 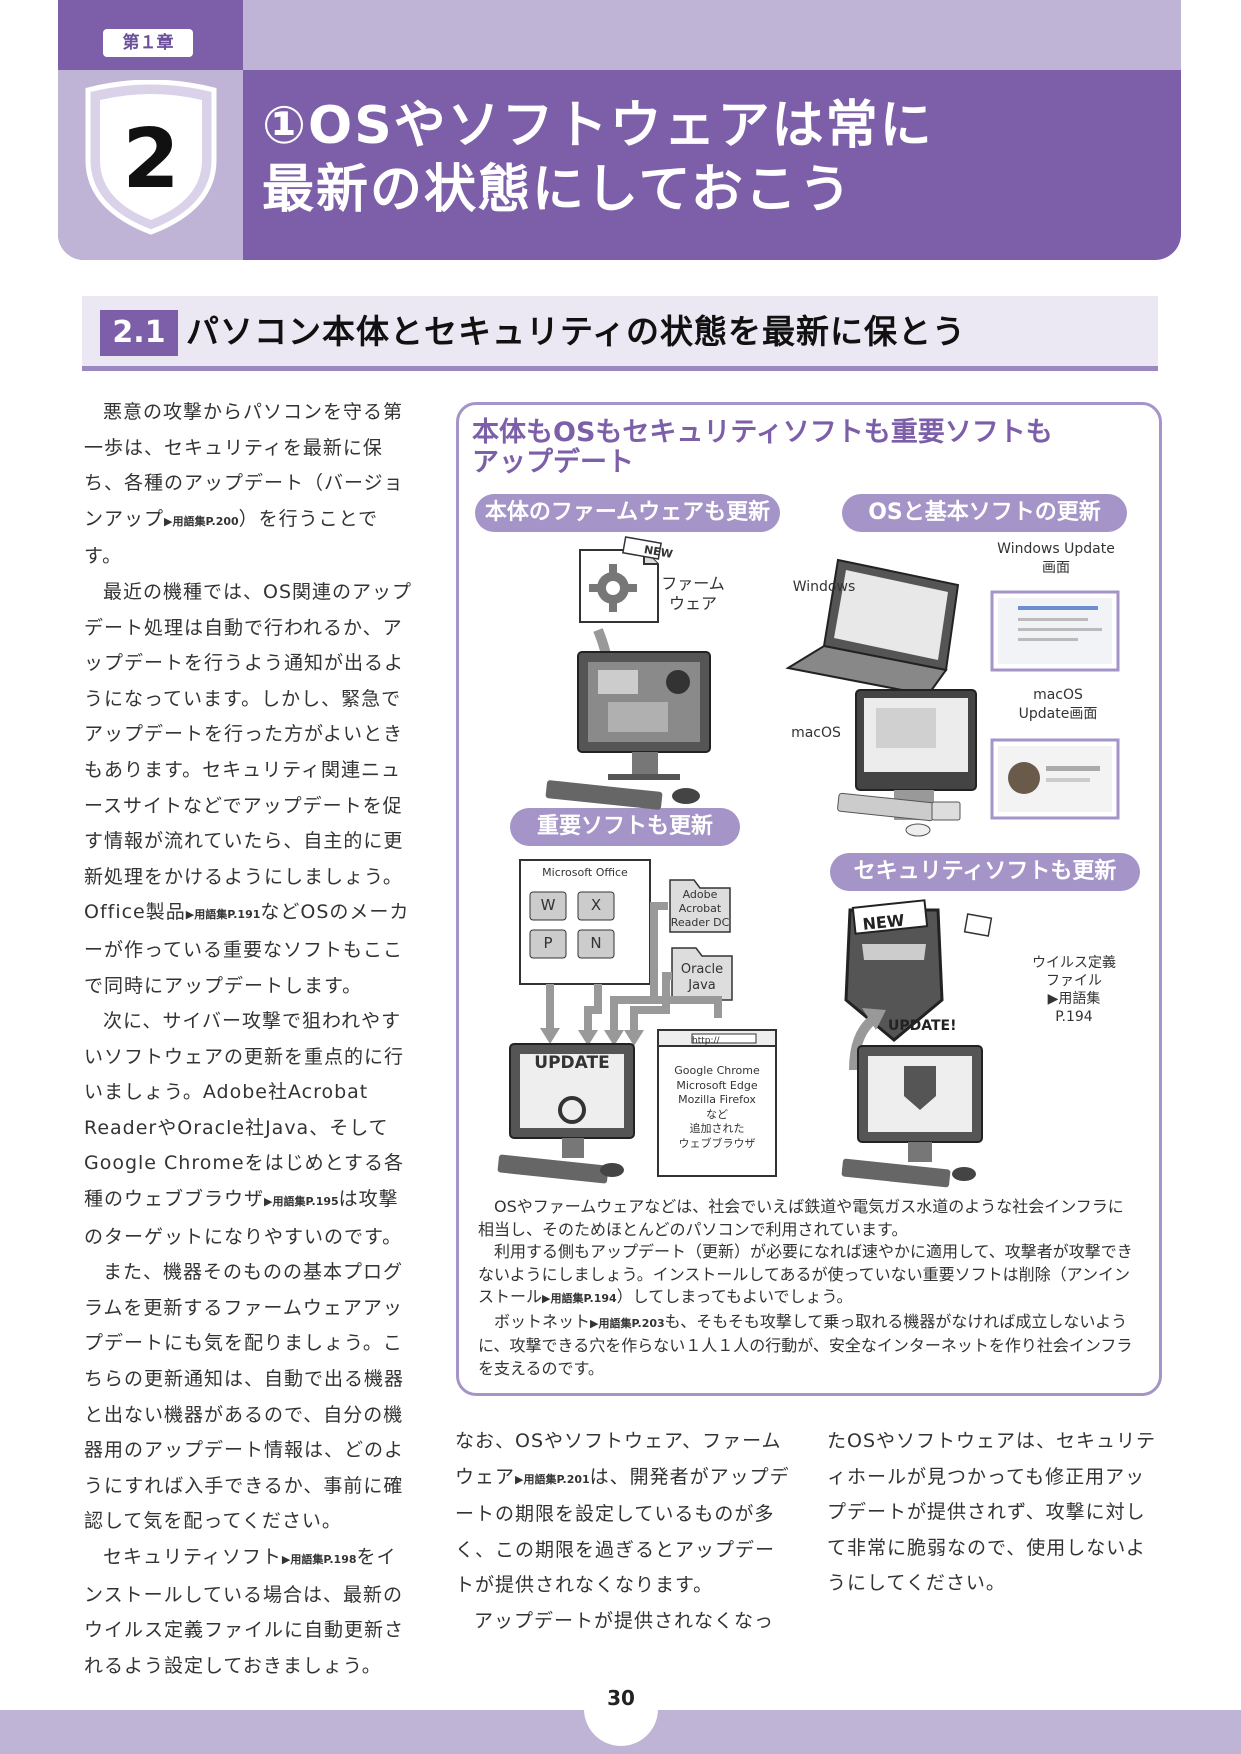 What do you see at coordinates (693, 593) in the screenshot?
I see `firmware-label: ファーム ウェア` at bounding box center [693, 593].